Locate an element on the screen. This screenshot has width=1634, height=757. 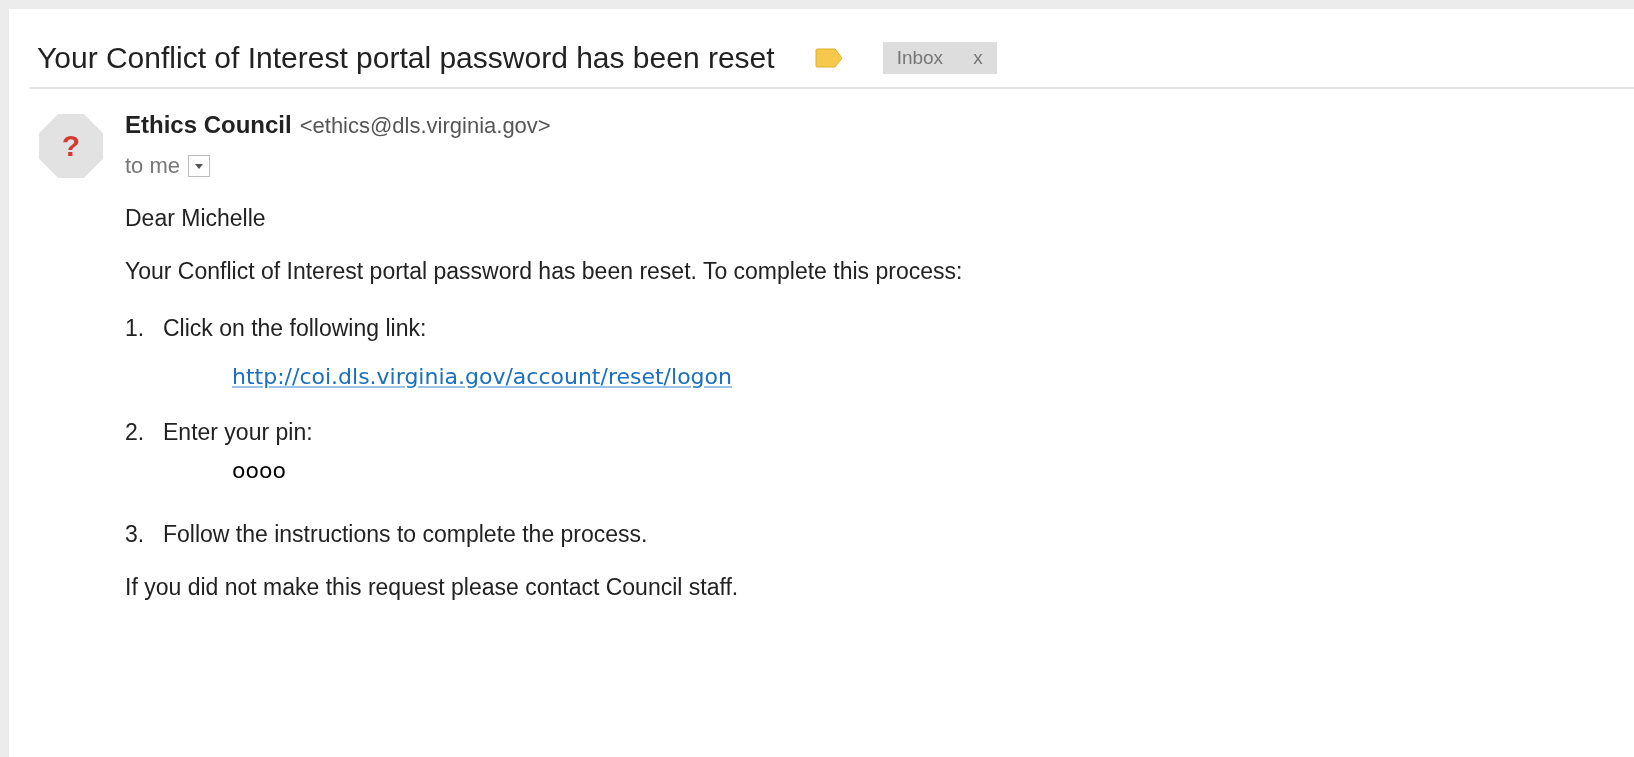
label-text: Inbox is located at coordinates (920, 58).